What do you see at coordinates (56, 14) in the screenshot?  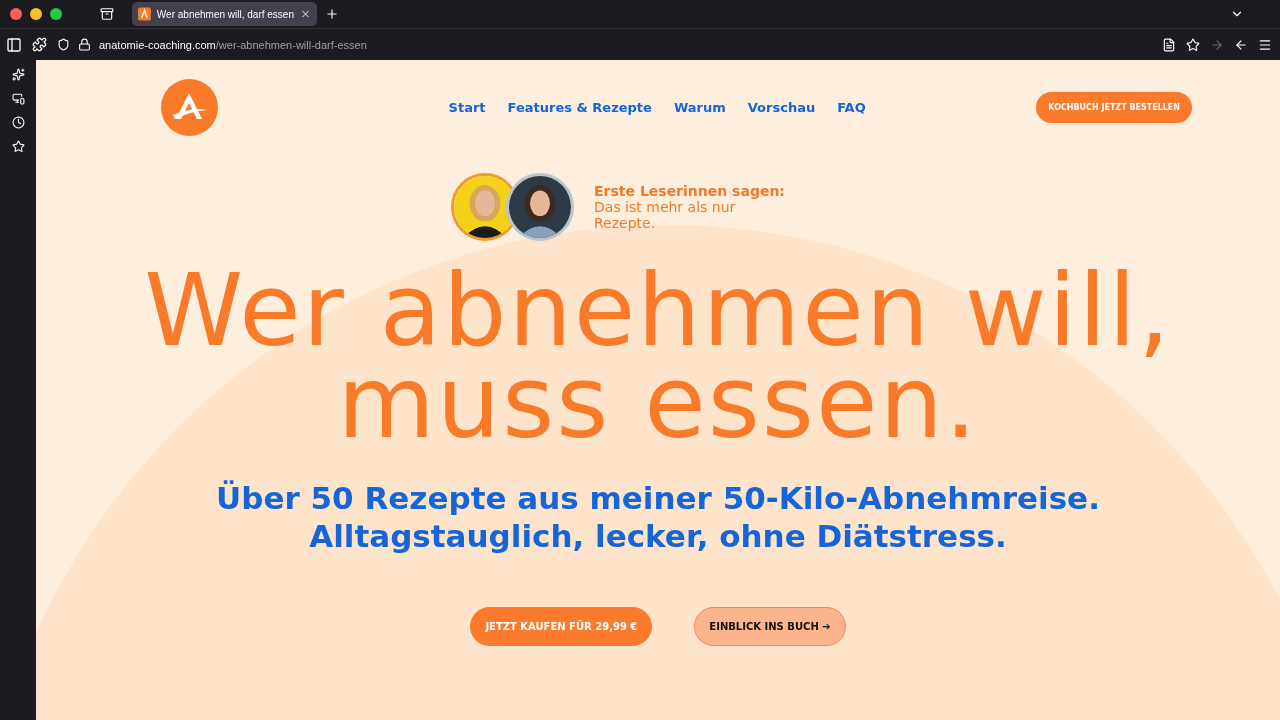 I see `window-maximize-button` at bounding box center [56, 14].